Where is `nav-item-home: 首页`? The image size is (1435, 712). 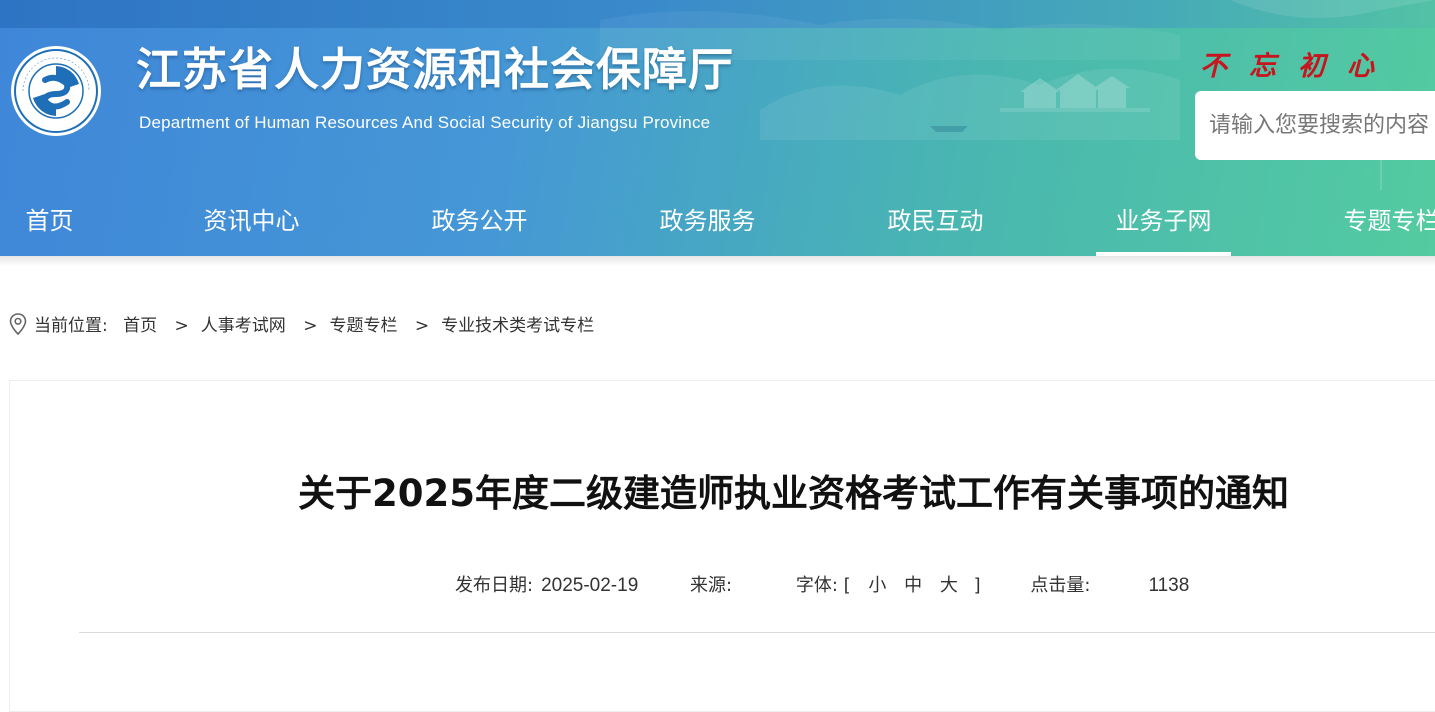
nav-item-home: 首页 is located at coordinates (49, 223).